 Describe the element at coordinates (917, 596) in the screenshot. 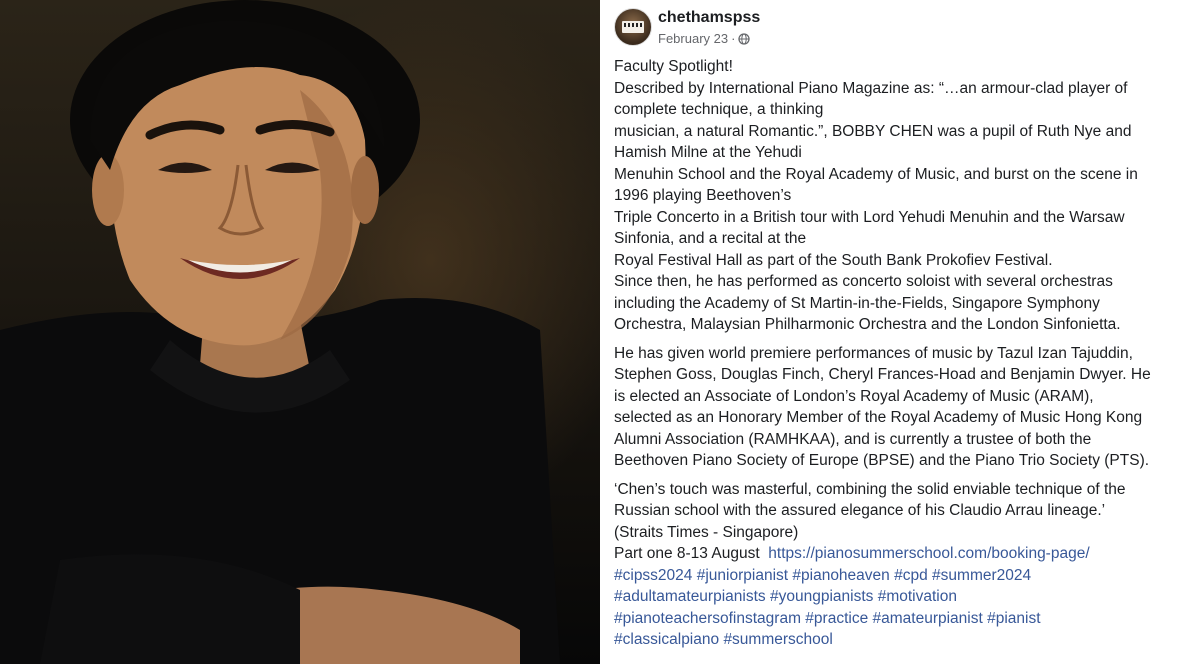

I see `hashtag-link: #motivation` at that location.